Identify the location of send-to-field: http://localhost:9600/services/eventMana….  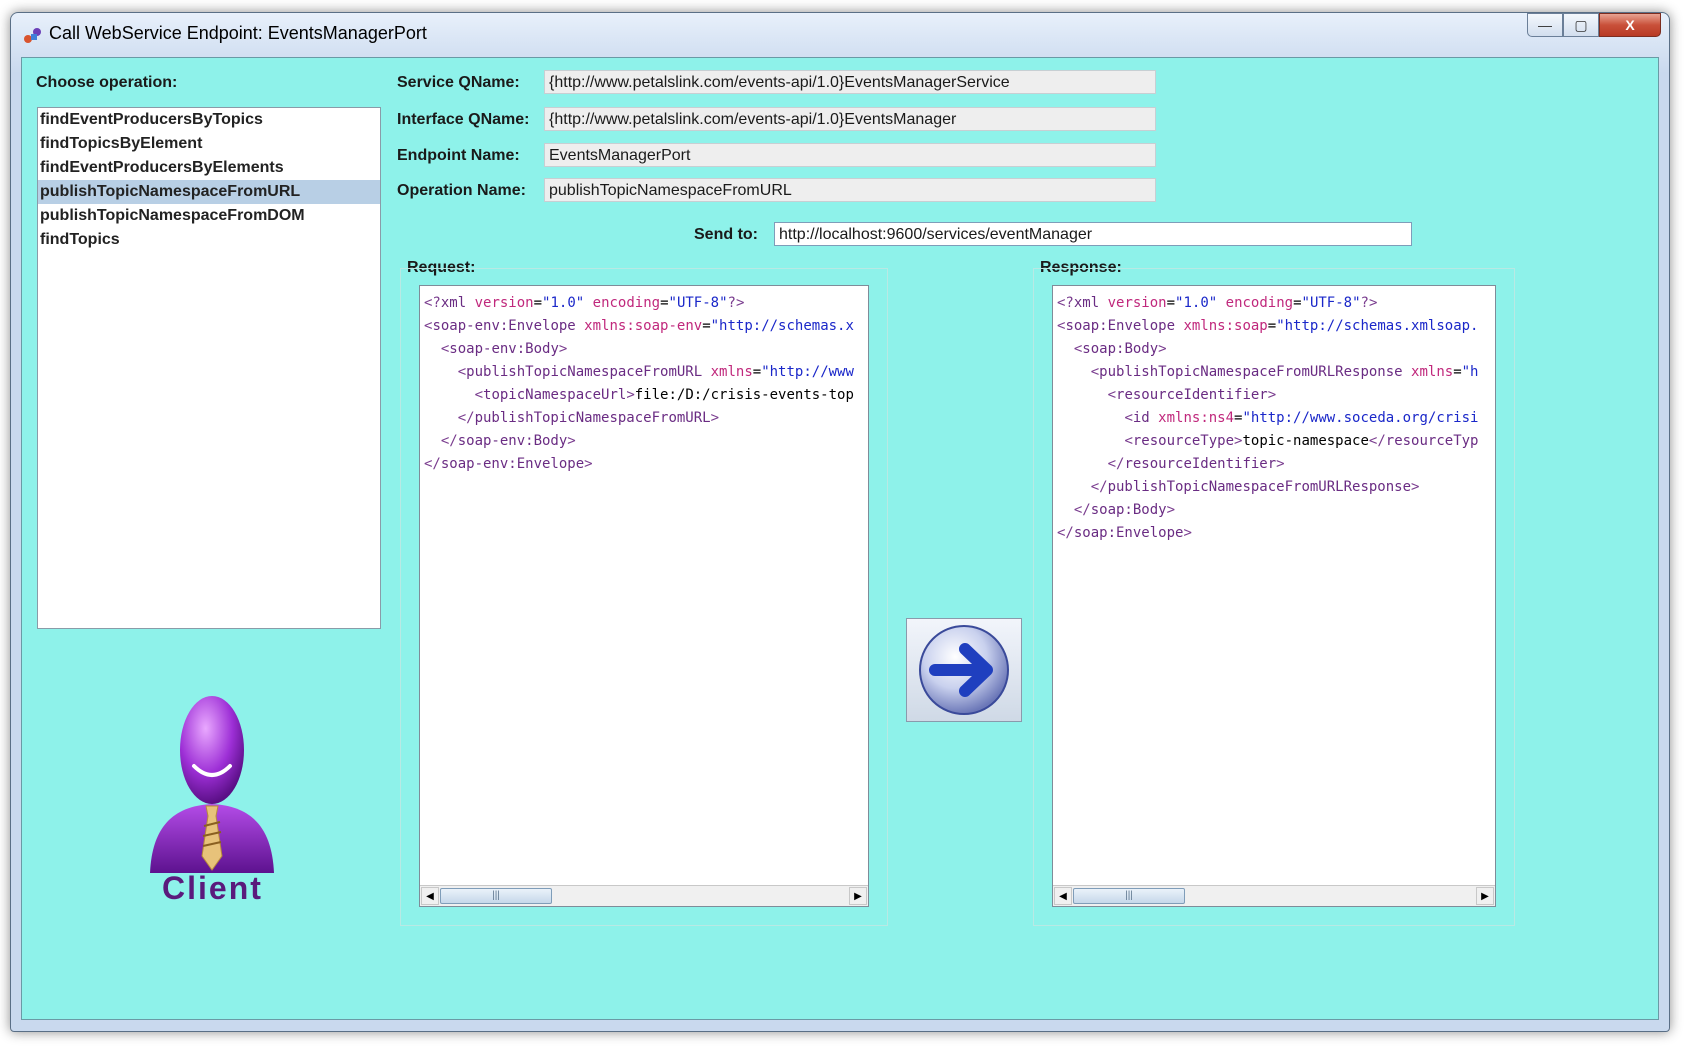
(1093, 234).